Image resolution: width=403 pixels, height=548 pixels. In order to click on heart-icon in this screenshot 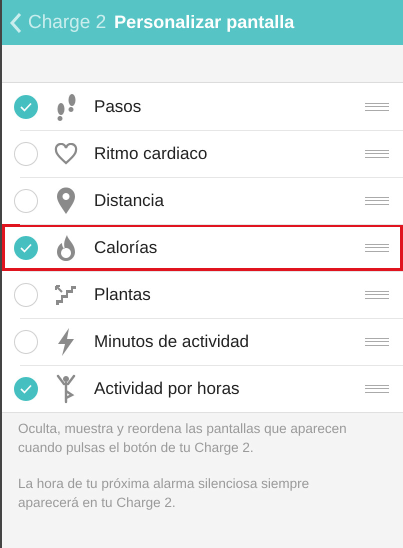, I will do `click(66, 153)`.